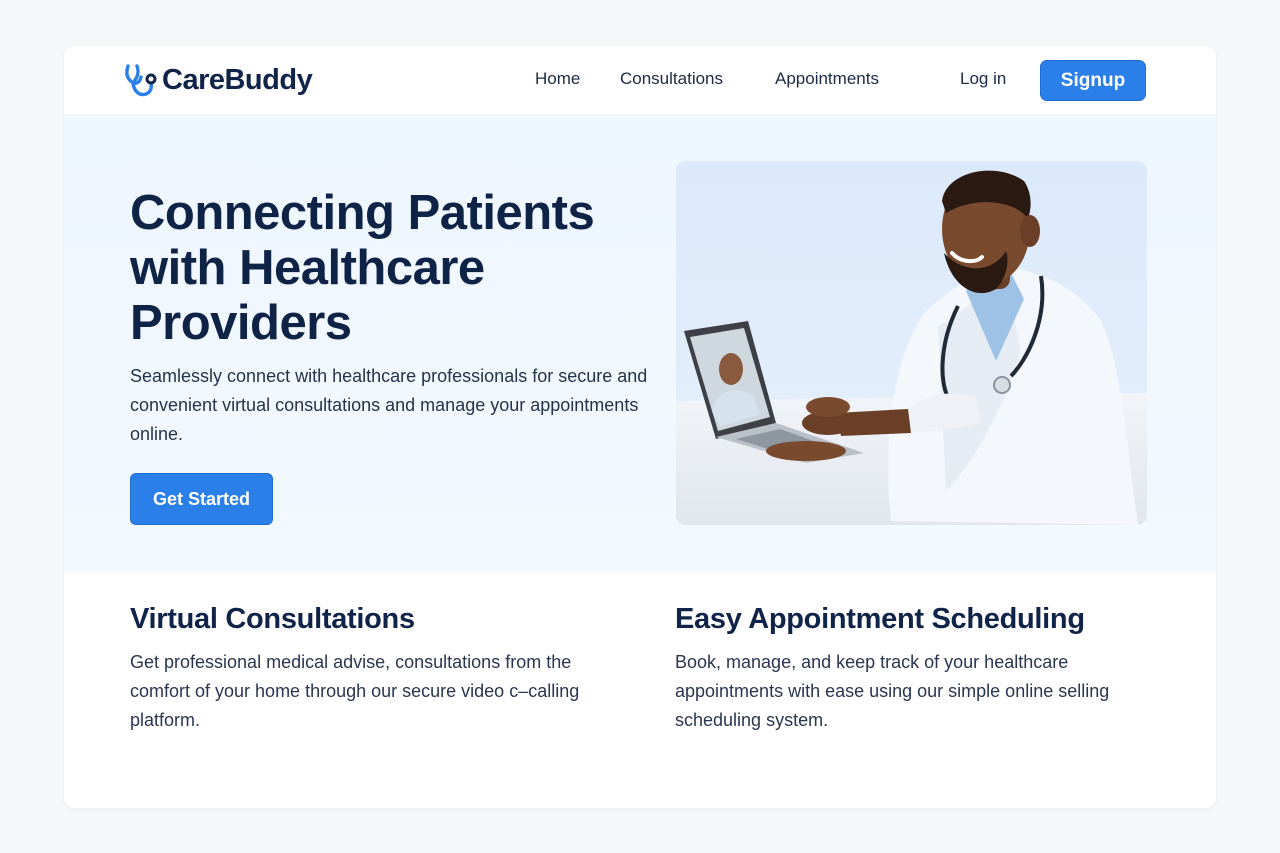 Image resolution: width=1280 pixels, height=853 pixels. I want to click on nav-consultations-link: Consultations, so click(671, 79).